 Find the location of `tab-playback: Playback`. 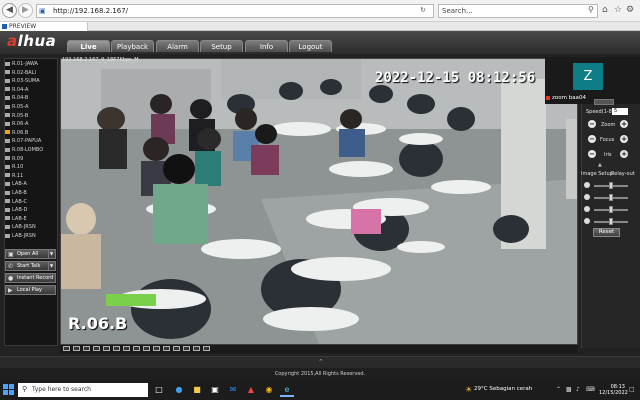

tab-playback: Playback is located at coordinates (132, 46).